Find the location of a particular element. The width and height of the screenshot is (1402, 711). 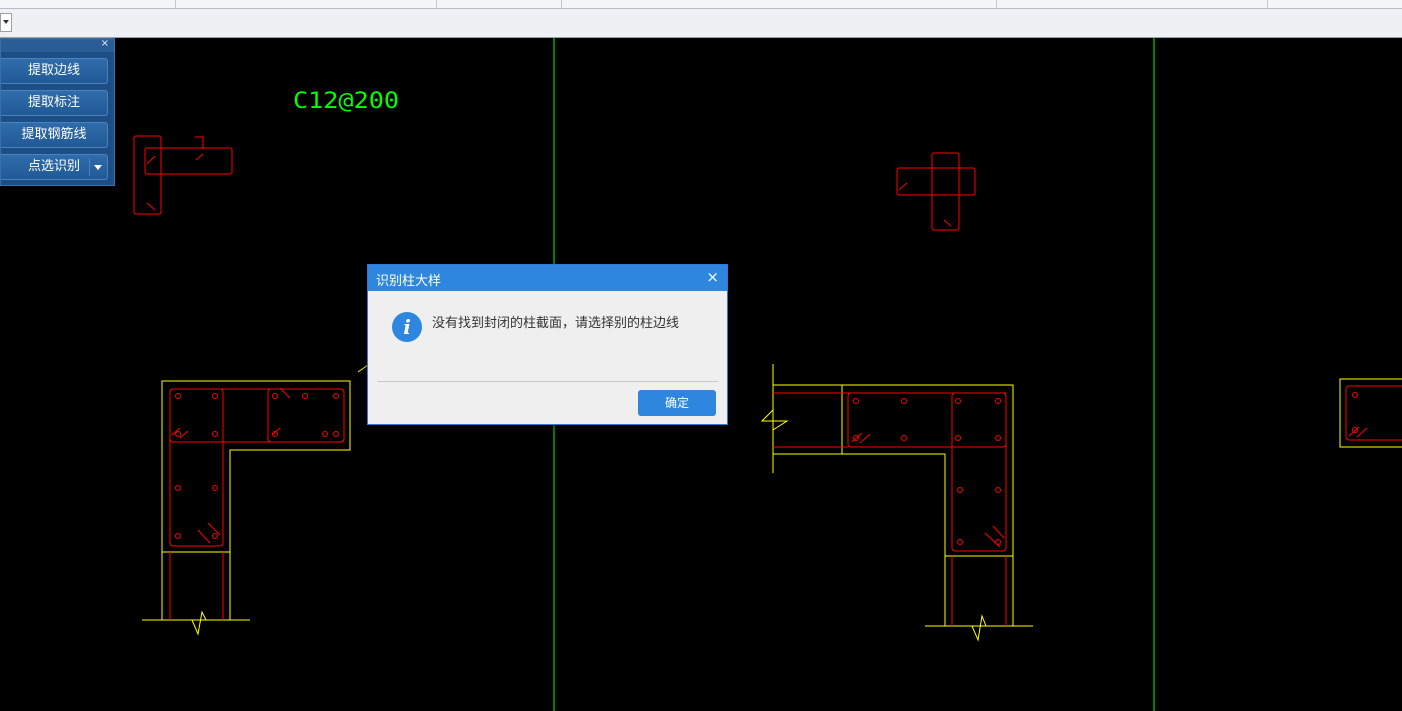

small-column-section-right is located at coordinates (936, 191).